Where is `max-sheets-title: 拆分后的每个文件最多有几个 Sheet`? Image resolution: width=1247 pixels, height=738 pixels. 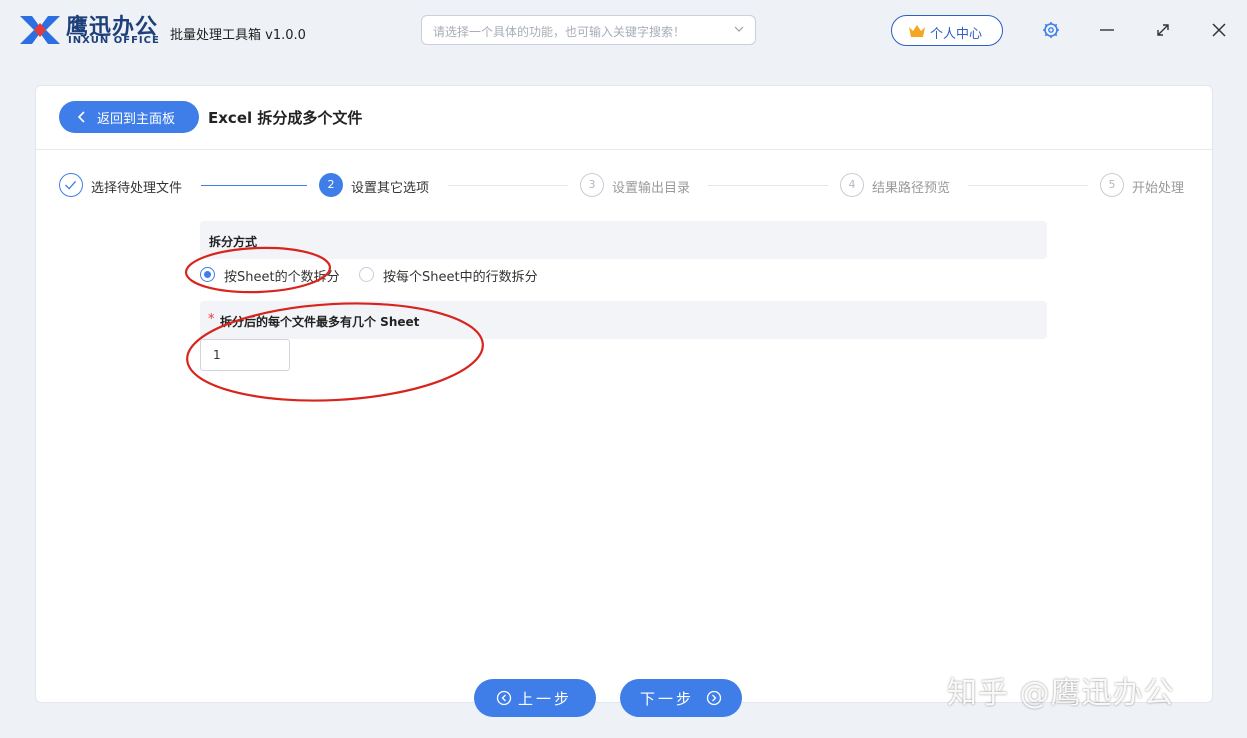 max-sheets-title: 拆分后的每个文件最多有几个 Sheet is located at coordinates (320, 322).